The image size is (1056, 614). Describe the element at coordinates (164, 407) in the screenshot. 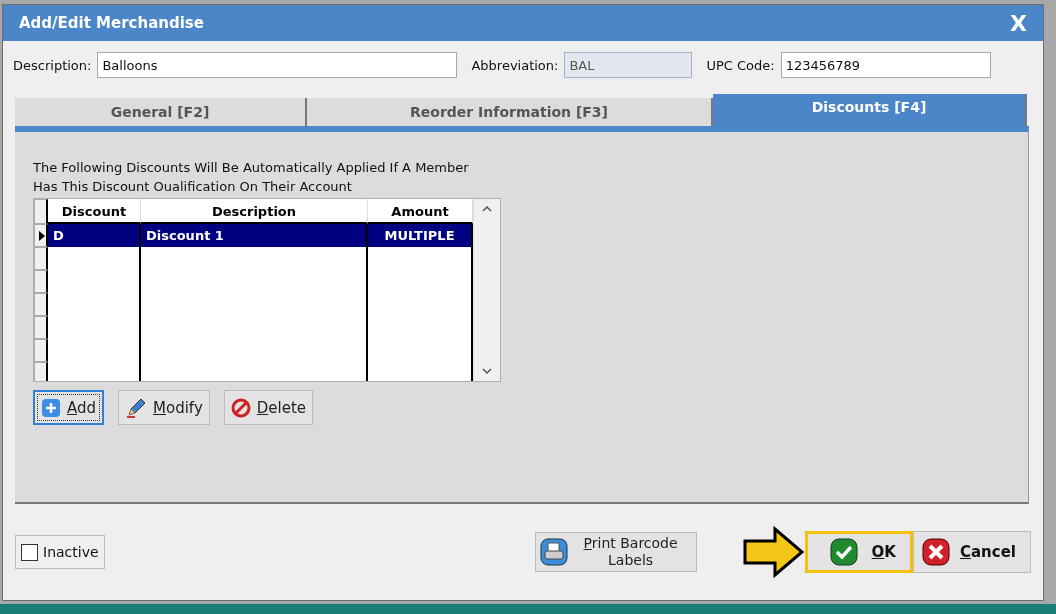

I see `modify-button: Modify` at that location.